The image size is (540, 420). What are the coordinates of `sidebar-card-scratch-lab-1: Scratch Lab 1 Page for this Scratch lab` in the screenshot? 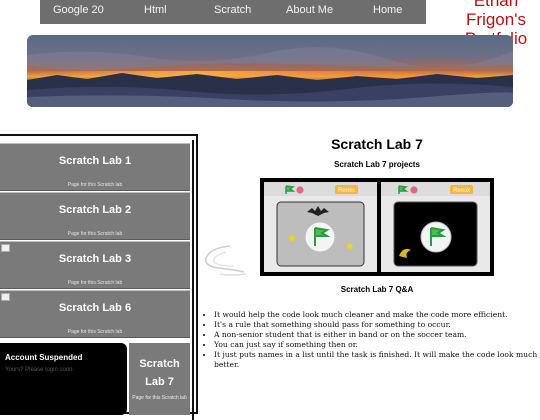 It's located at (95, 167).